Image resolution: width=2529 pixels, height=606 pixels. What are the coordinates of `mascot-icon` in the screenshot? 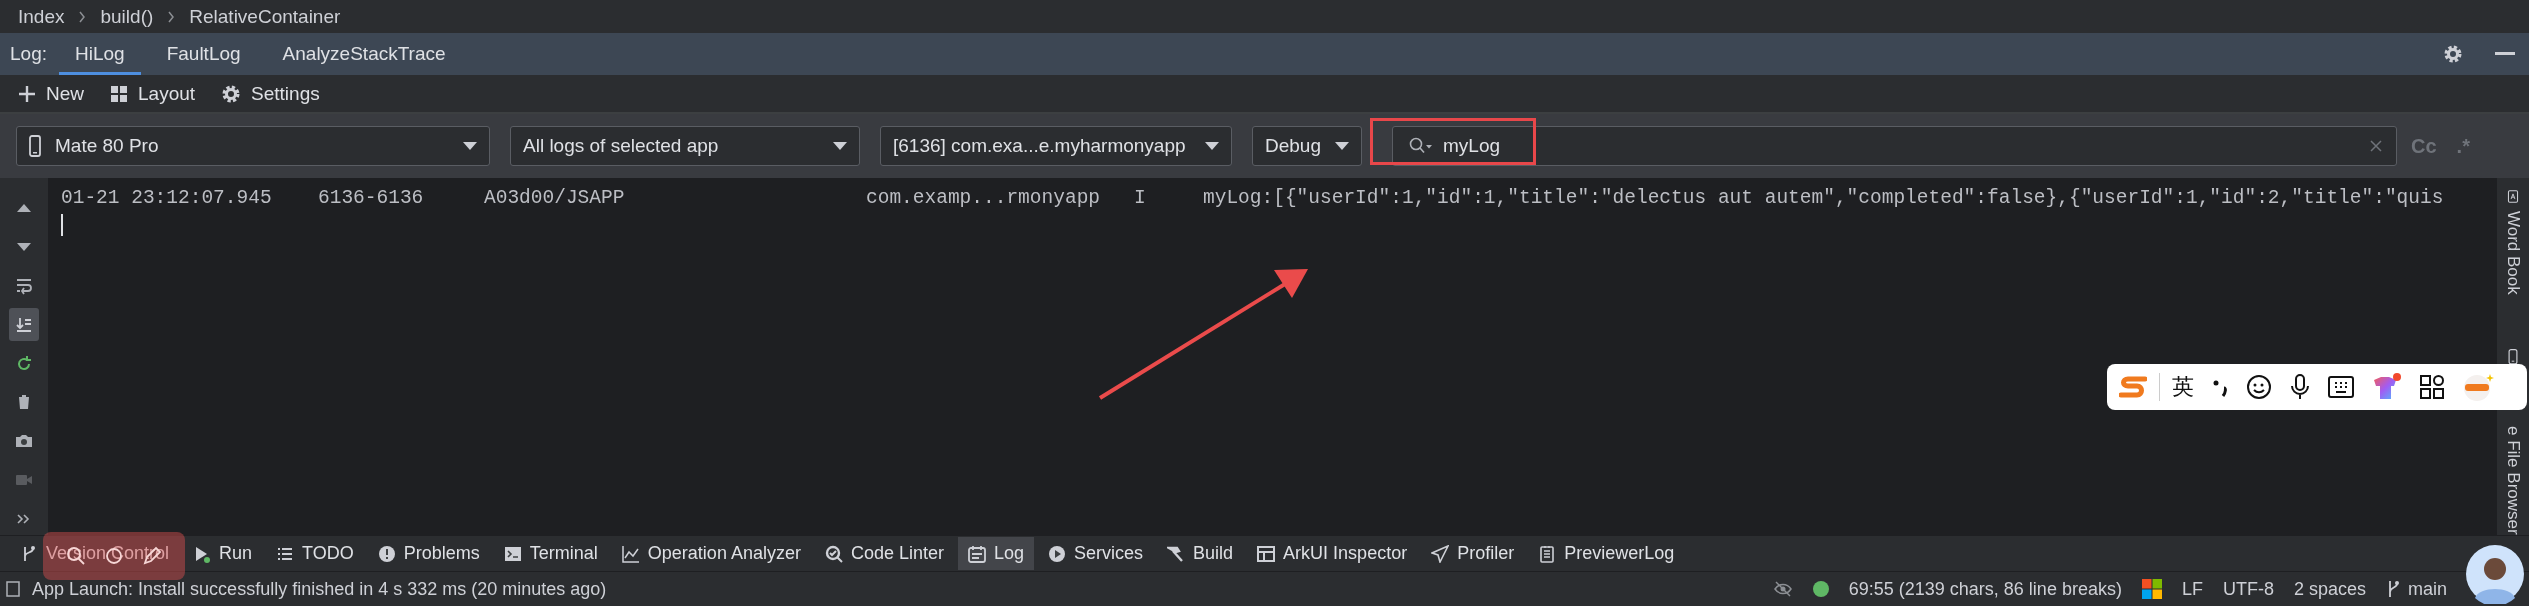 It's located at (2478, 387).